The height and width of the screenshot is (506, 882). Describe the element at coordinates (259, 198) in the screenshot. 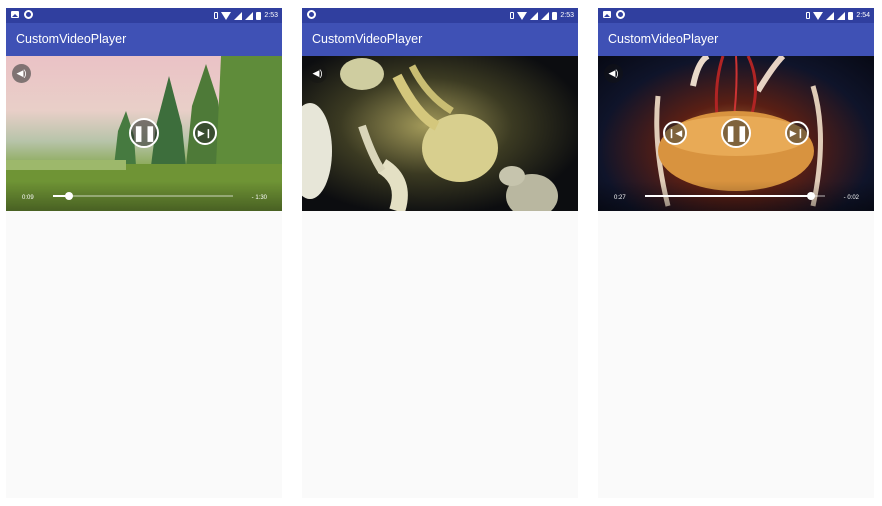

I see `remaining-time: - 1:30` at that location.